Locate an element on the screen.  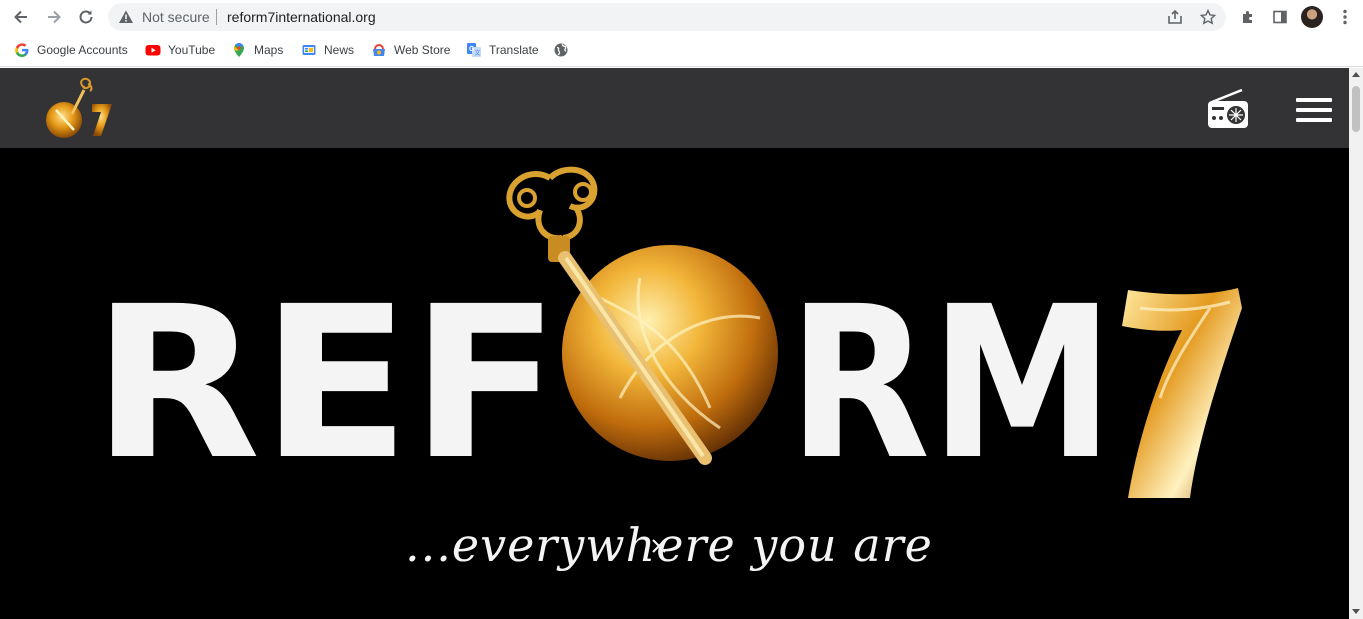
security-label: Not secure is located at coordinates (176, 17).